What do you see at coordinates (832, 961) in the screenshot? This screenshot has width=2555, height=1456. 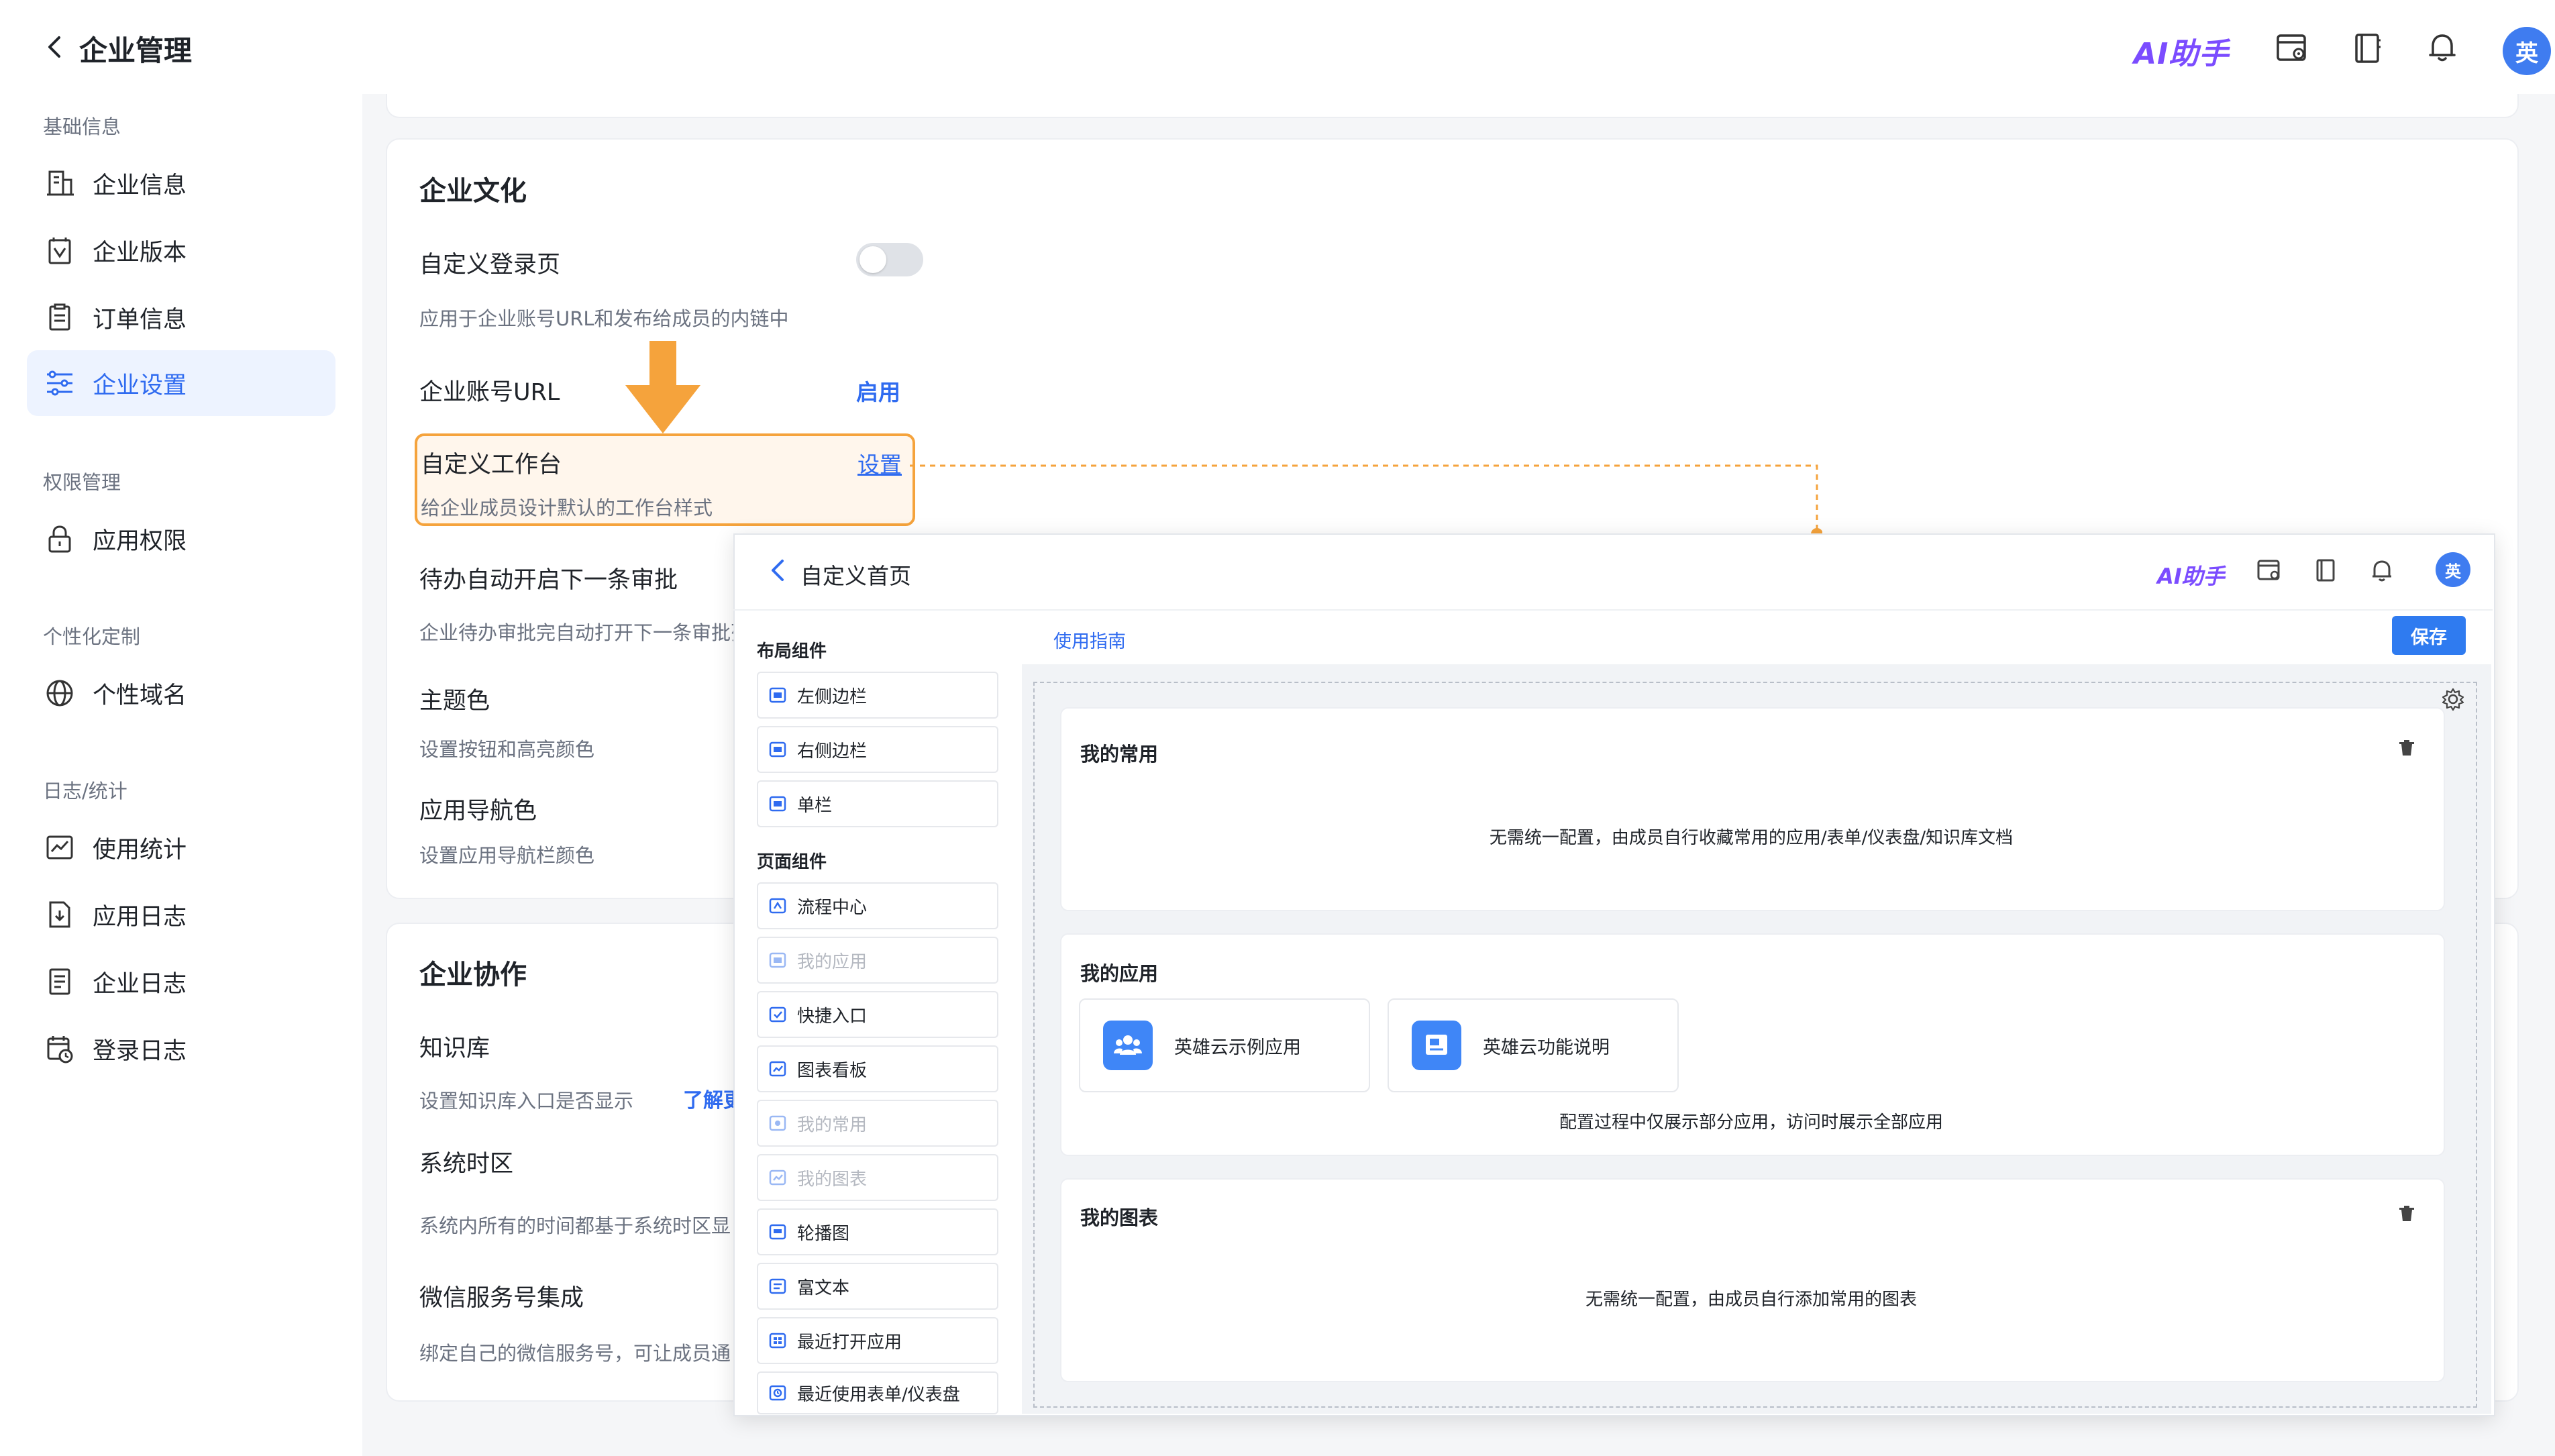 I see `component-label: 我的应用` at bounding box center [832, 961].